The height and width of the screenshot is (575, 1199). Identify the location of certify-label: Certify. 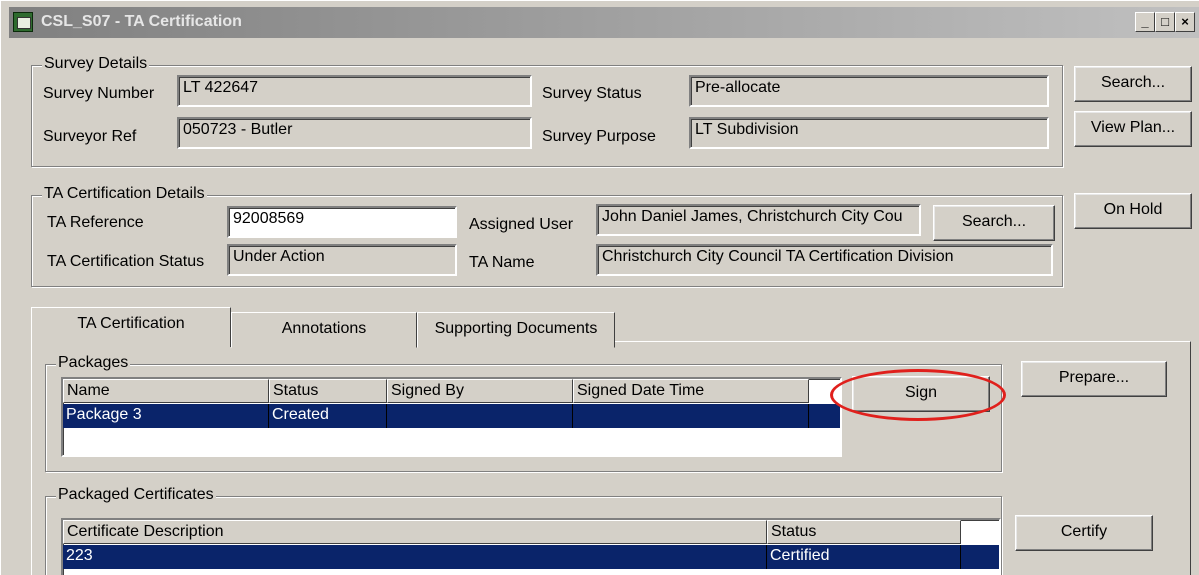
(1084, 531).